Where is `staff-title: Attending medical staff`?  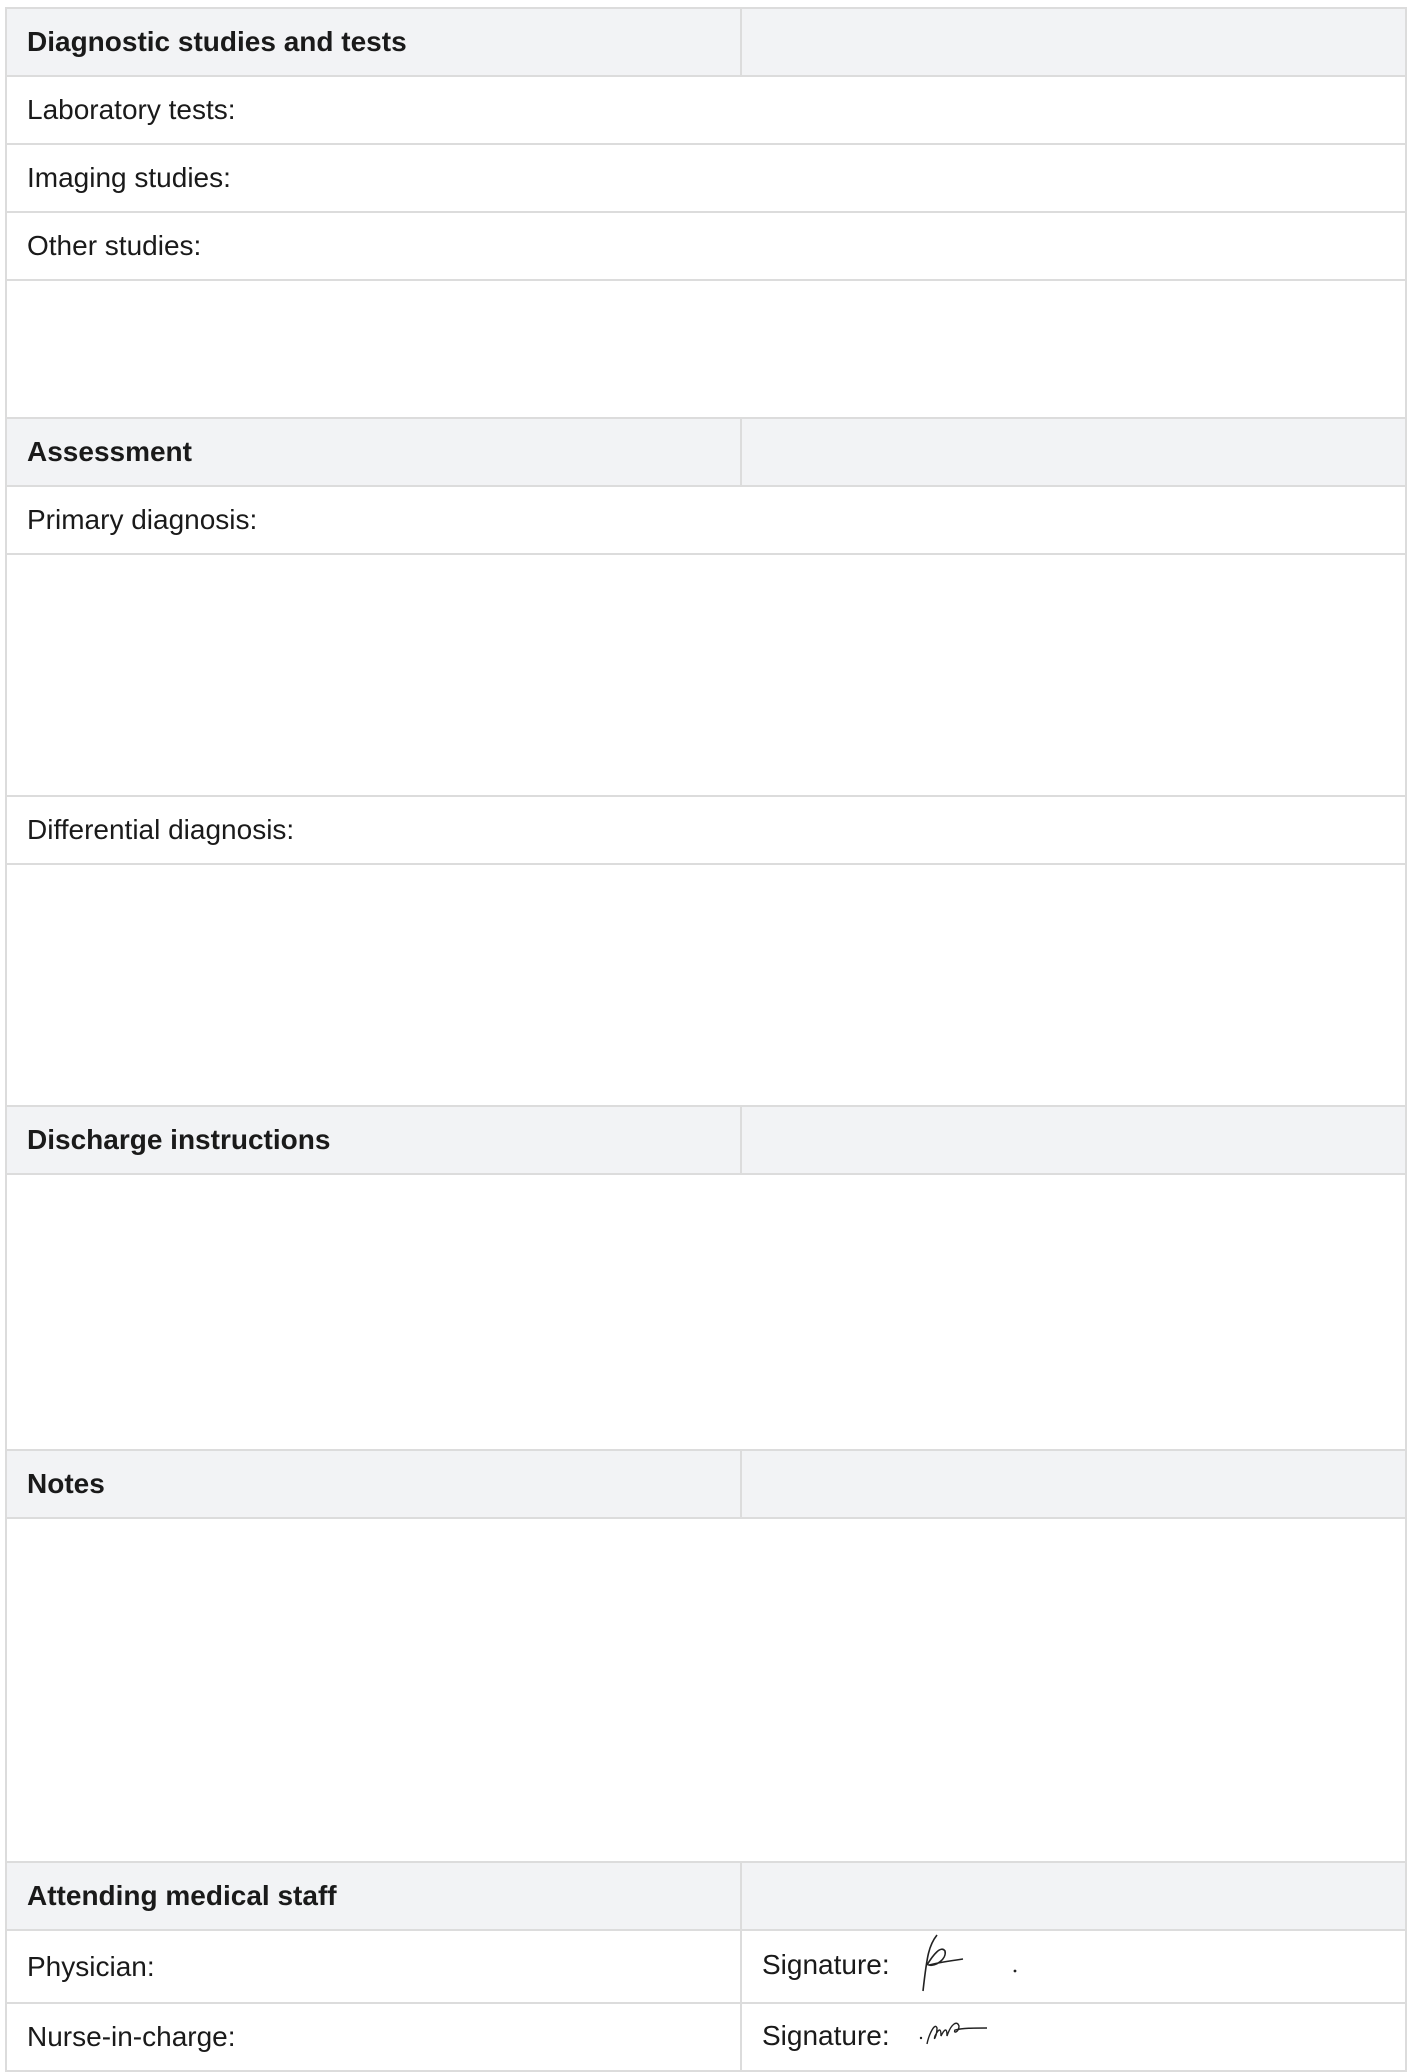
staff-title: Attending medical staff is located at coordinates (373, 1896).